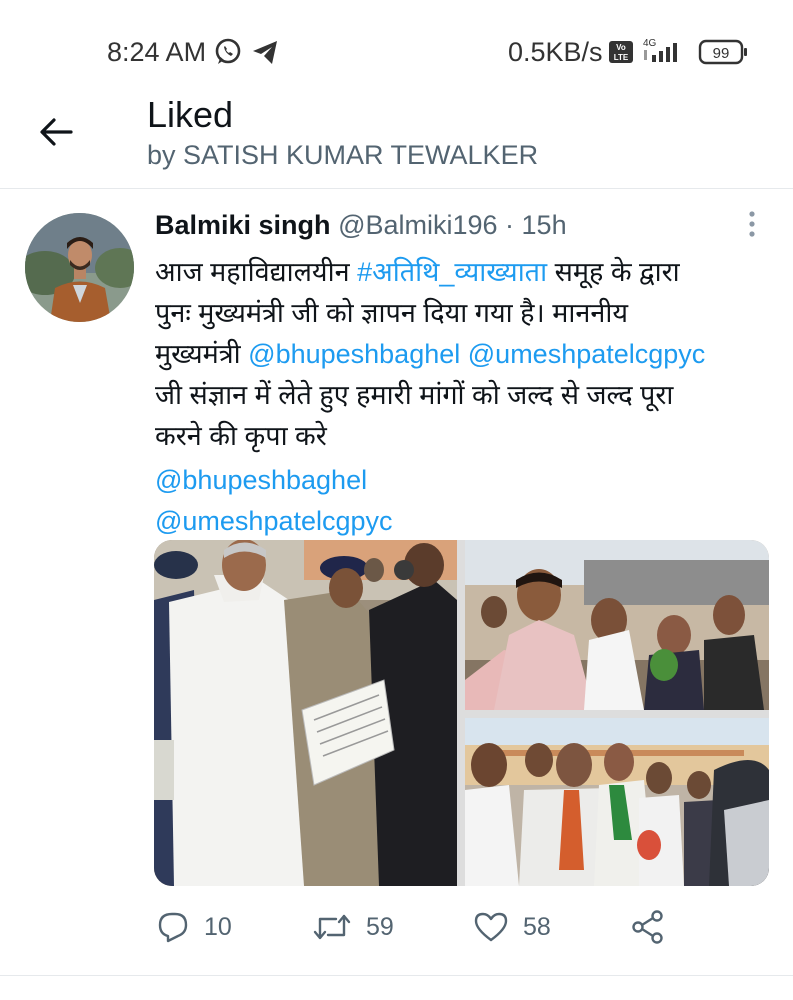 Image resolution: width=793 pixels, height=1000 pixels. I want to click on tweet-header: Balmiki singh @Balmiki196 · 15h, so click(361, 225).